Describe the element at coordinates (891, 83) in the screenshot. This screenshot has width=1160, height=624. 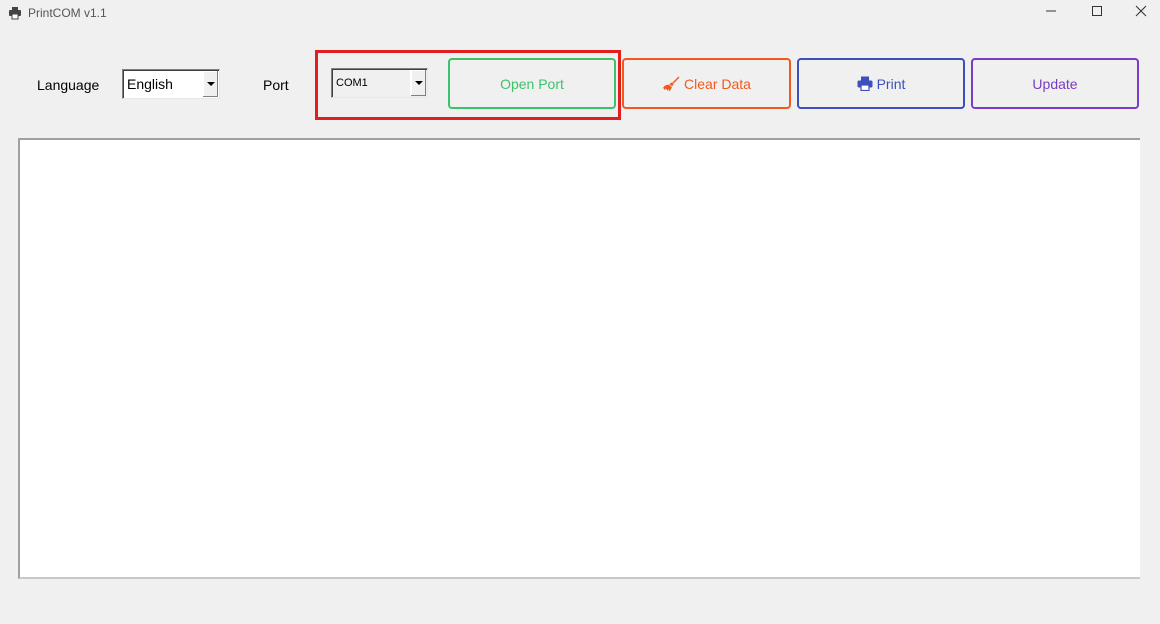
I see `print-label: Print` at that location.